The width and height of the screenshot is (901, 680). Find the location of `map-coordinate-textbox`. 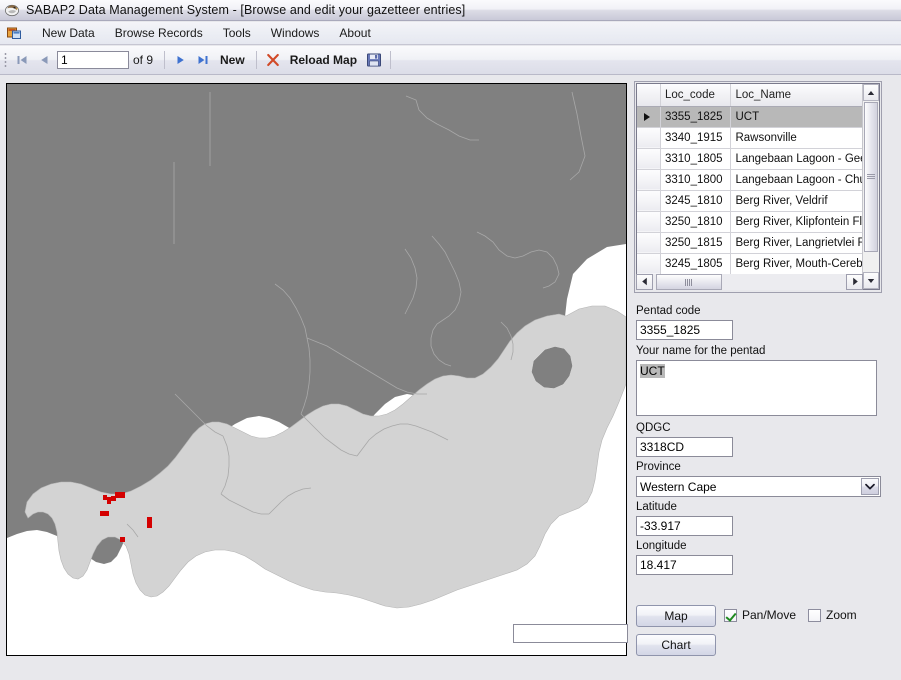

map-coordinate-textbox is located at coordinates (570, 633).